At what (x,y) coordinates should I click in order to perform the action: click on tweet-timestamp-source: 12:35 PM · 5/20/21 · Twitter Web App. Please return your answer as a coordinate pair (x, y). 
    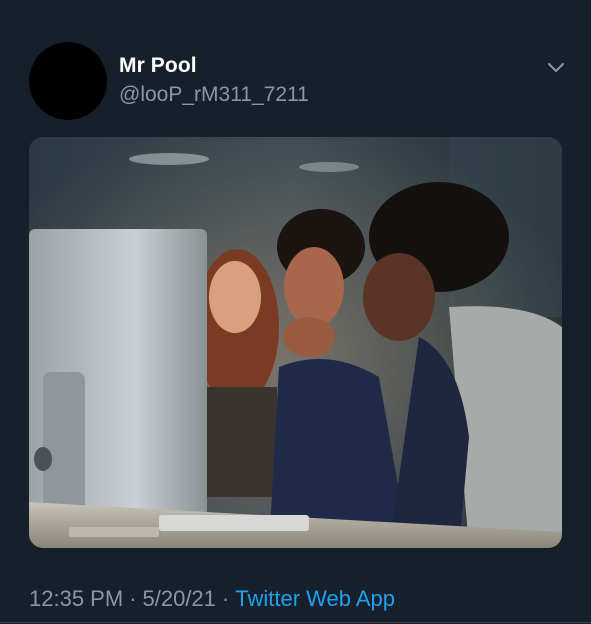
    Looking at the image, I should click on (212, 599).